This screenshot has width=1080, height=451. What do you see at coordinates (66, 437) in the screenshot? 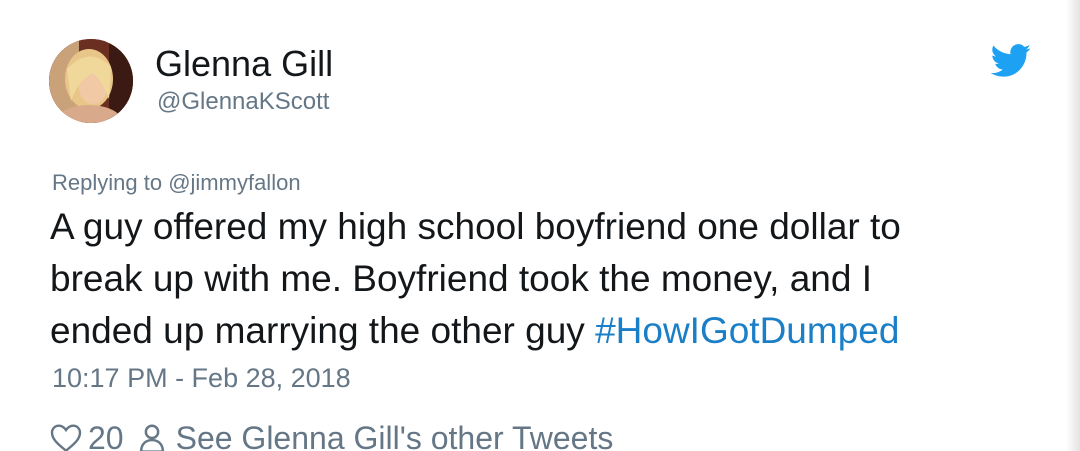
I see `heart-icon` at bounding box center [66, 437].